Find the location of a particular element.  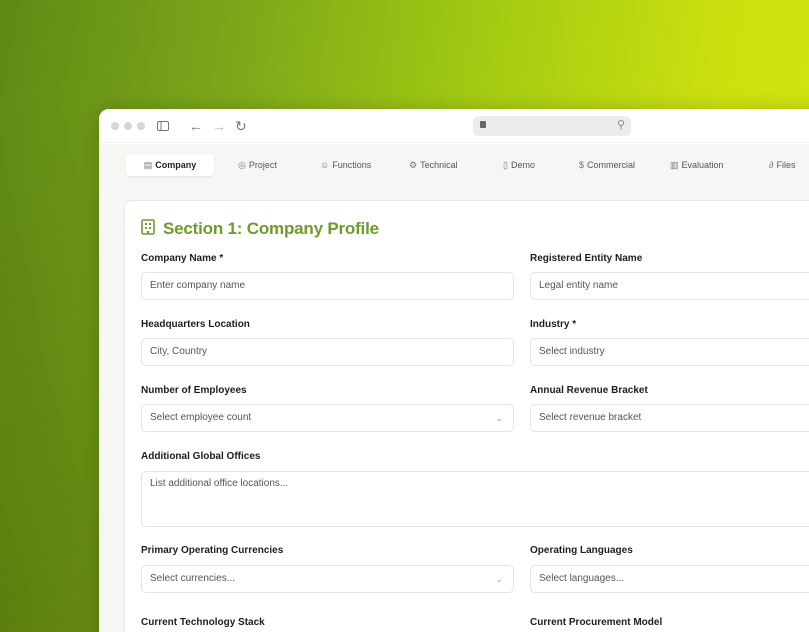

tab-company: ▤ Company is located at coordinates (170, 165).